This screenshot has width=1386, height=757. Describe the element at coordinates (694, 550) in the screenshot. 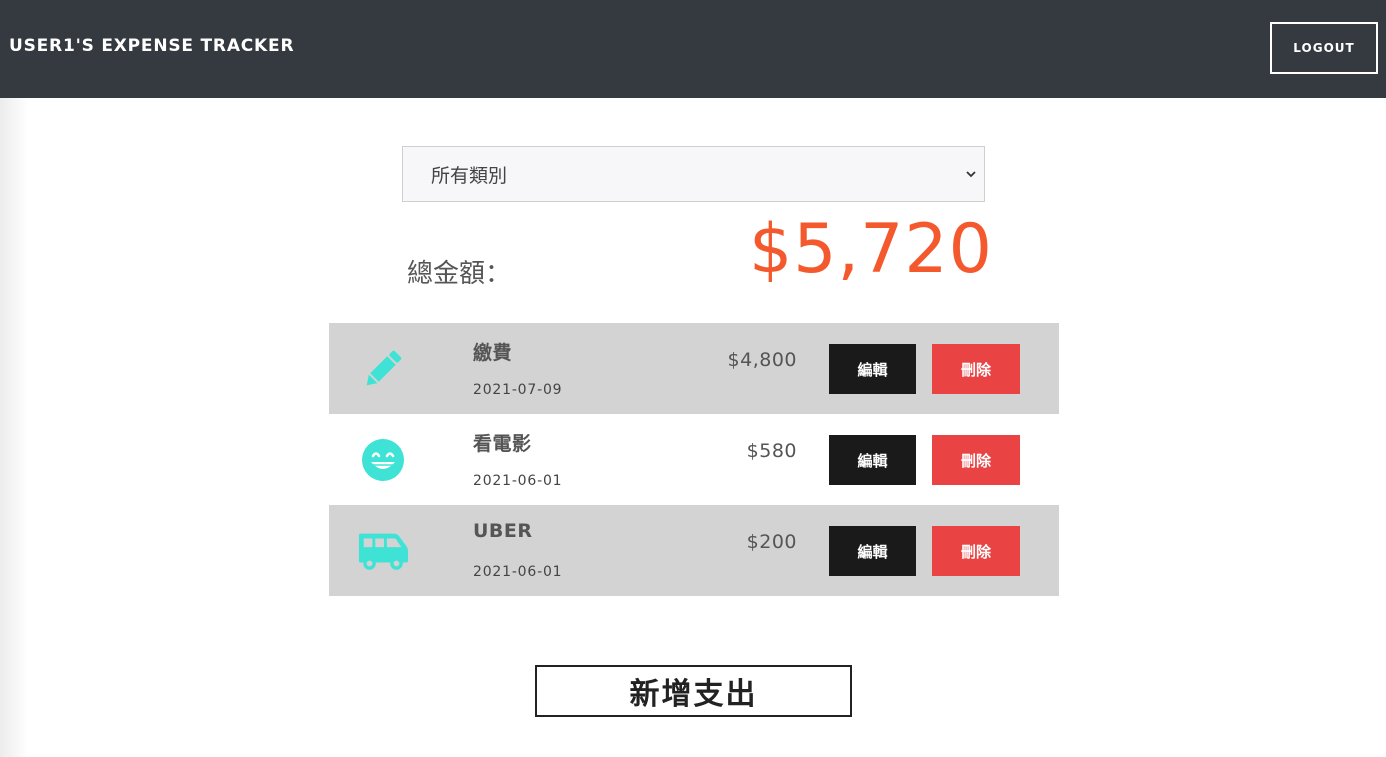

I see `expense-row: UBER 2021-06-01 $200 編輯 刪除` at that location.